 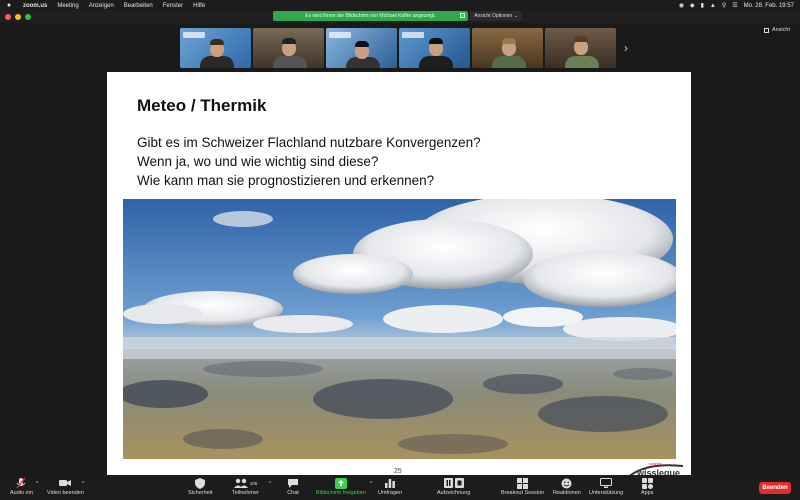 I want to click on fullscreen-window-icon, so click(x=28, y=17).